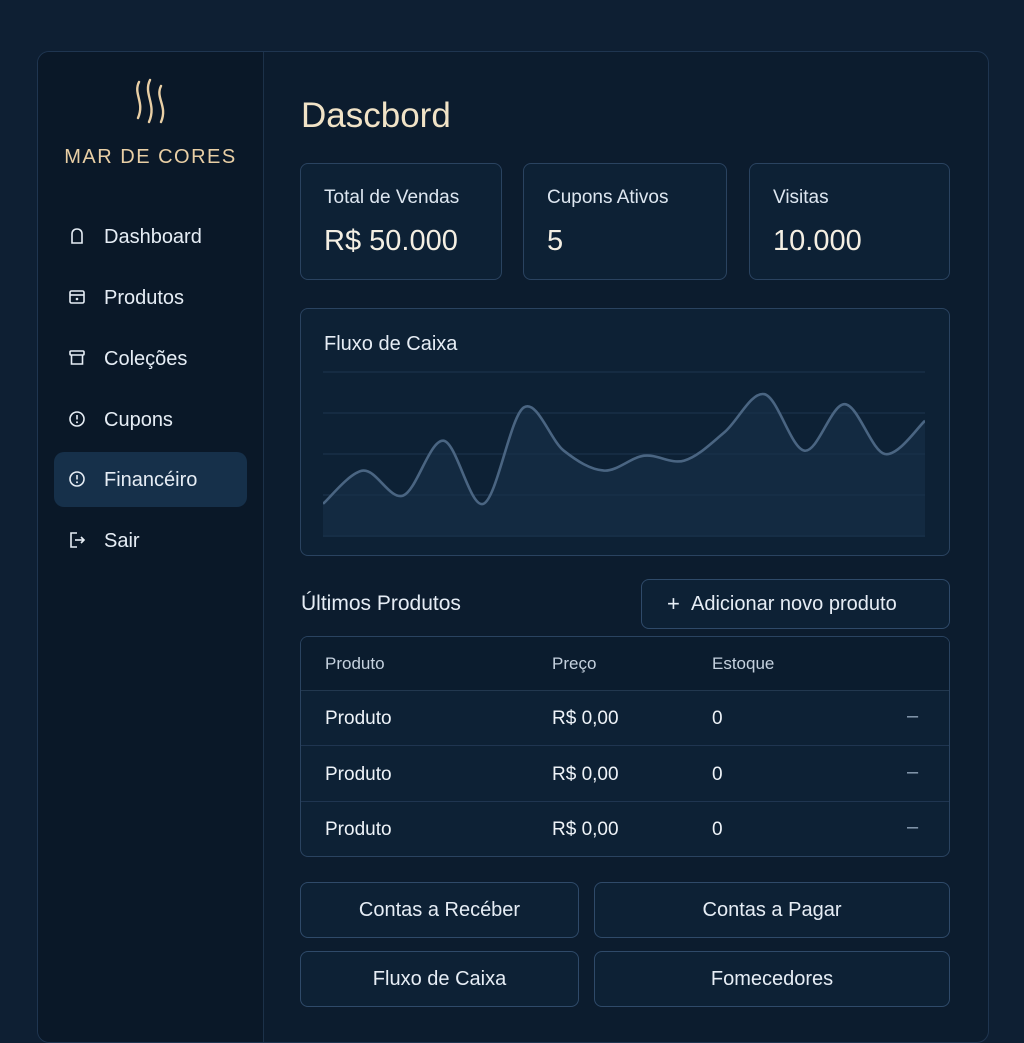 The width and height of the screenshot is (1024, 1043). I want to click on latest-products-title: Últimos Produtos, so click(381, 603).